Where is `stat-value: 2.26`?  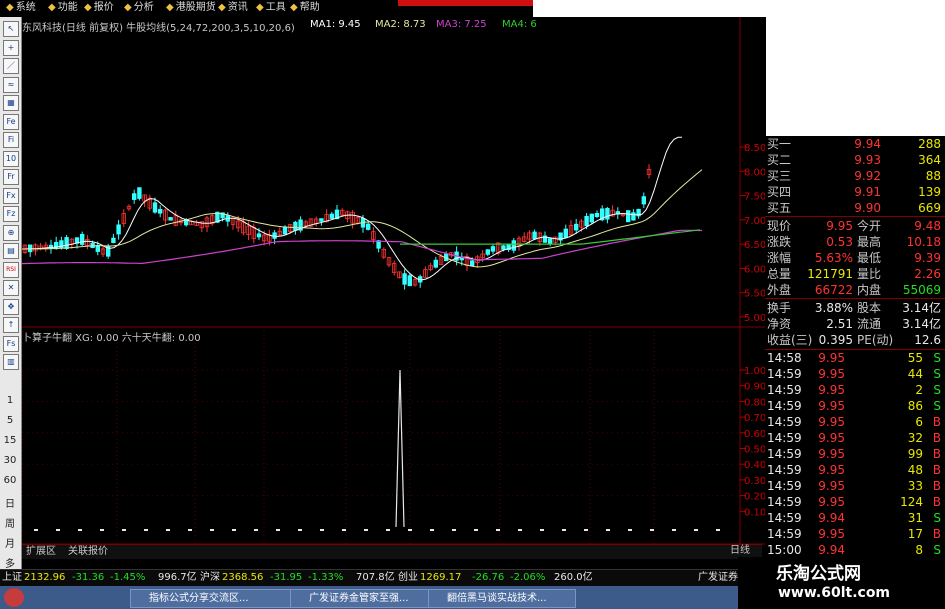
stat-value: 2.26 is located at coordinates (927, 274).